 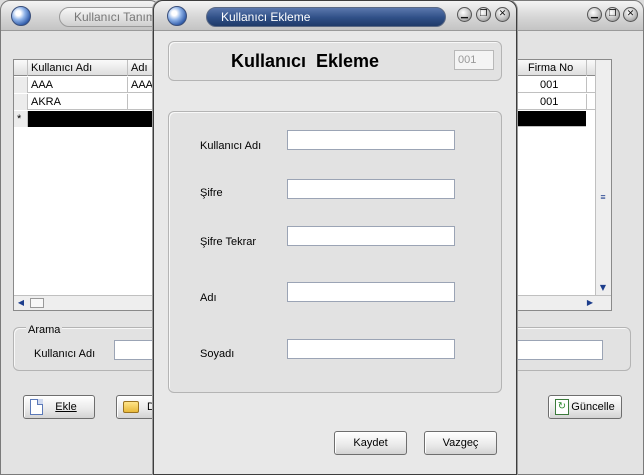 What do you see at coordinates (87, 302) in the screenshot?
I see `horizontal-scrollbar: ◀` at bounding box center [87, 302].